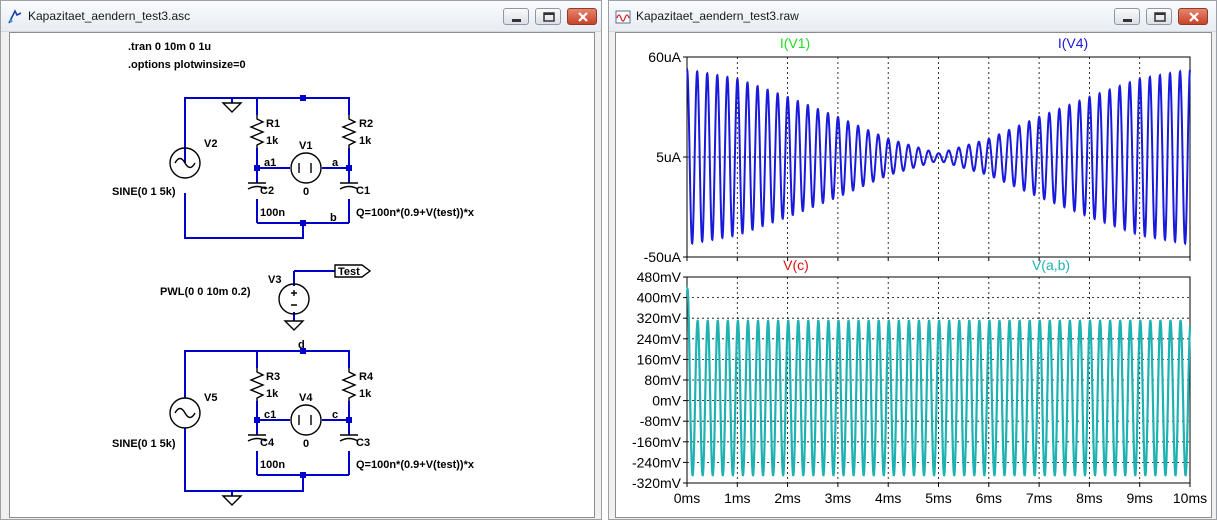 The height and width of the screenshot is (522, 1217). What do you see at coordinates (306, 398) in the screenshot?
I see `label-v4: V4` at bounding box center [306, 398].